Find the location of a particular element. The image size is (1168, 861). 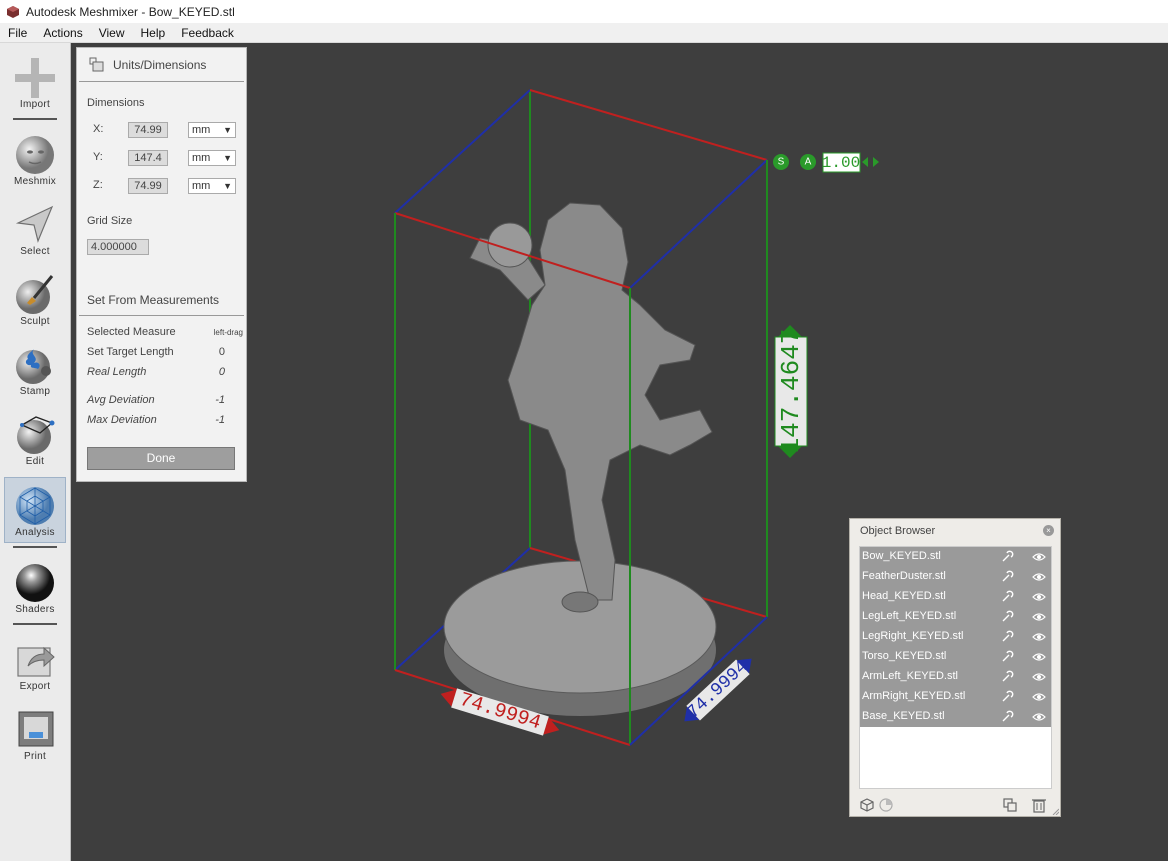

close-icon: × is located at coordinates (1048, 530).